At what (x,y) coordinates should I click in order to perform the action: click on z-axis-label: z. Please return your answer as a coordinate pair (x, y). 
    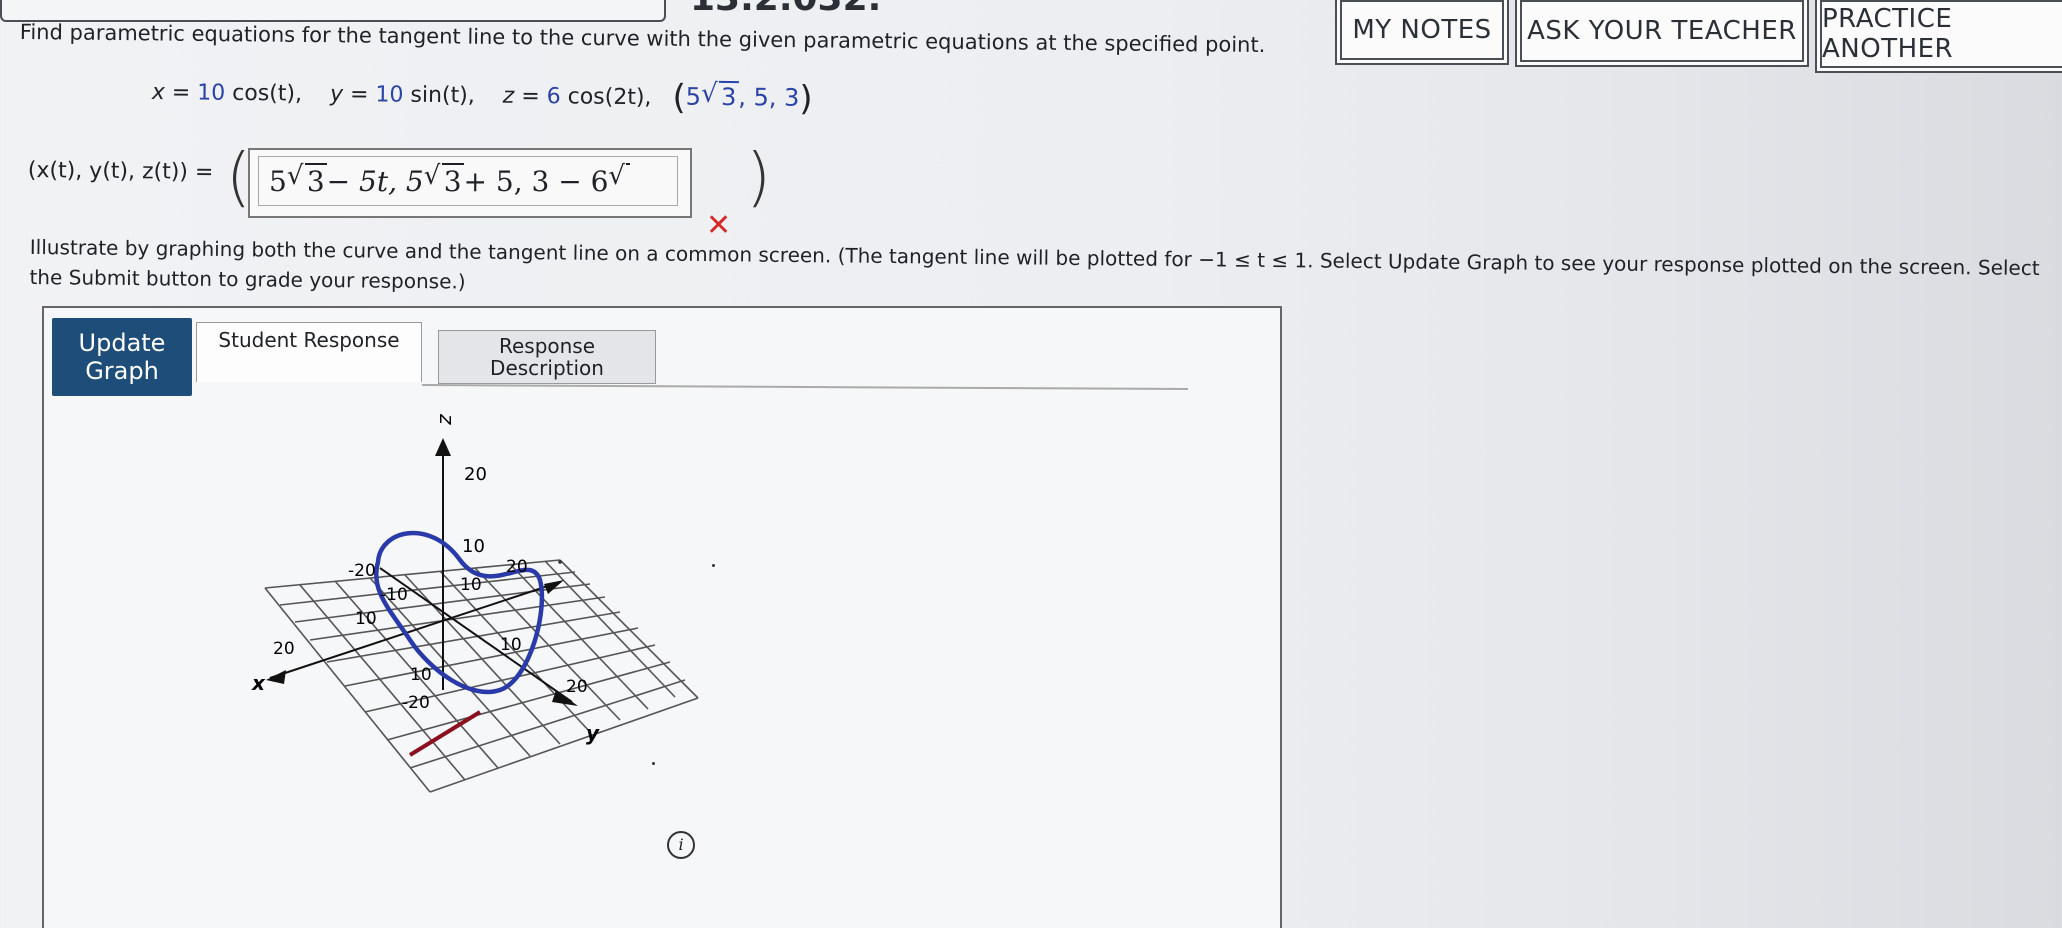
    Looking at the image, I should click on (447, 419).